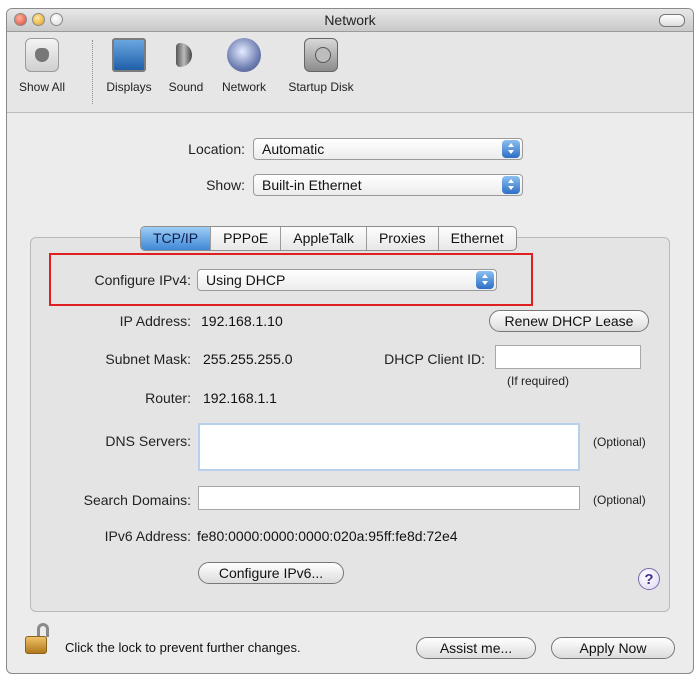 The image size is (699, 684). I want to click on router-label: Router:, so click(168, 398).